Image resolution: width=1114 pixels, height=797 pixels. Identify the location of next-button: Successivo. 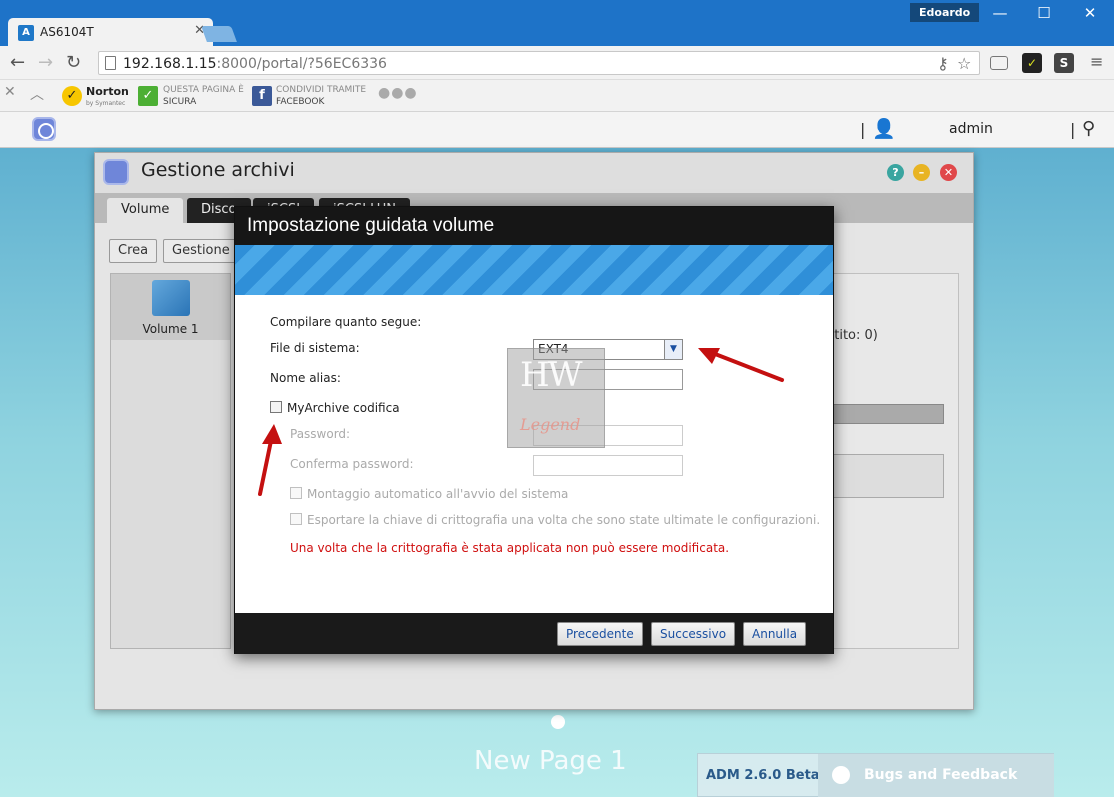
(693, 634).